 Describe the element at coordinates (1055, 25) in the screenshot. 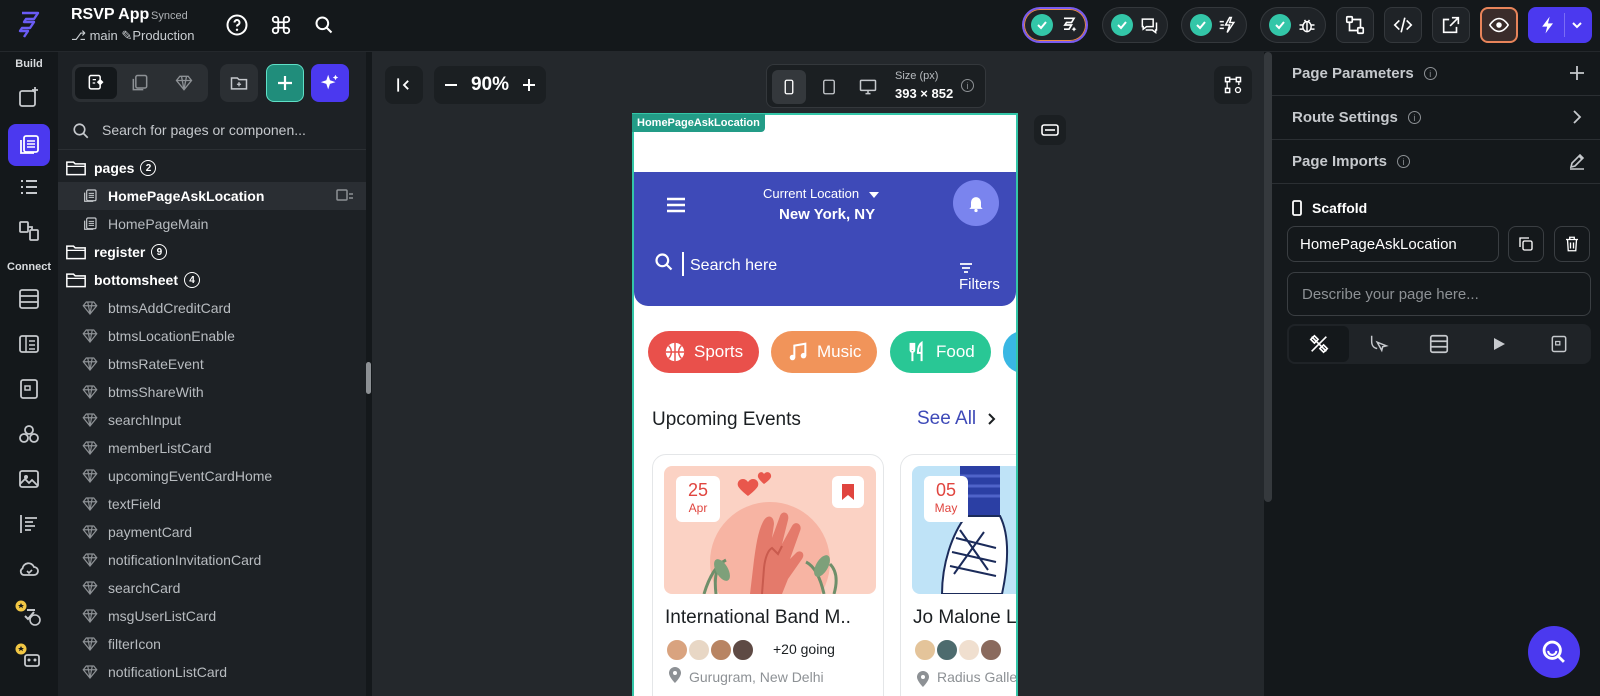

I see `ai-gen-status-pill` at that location.